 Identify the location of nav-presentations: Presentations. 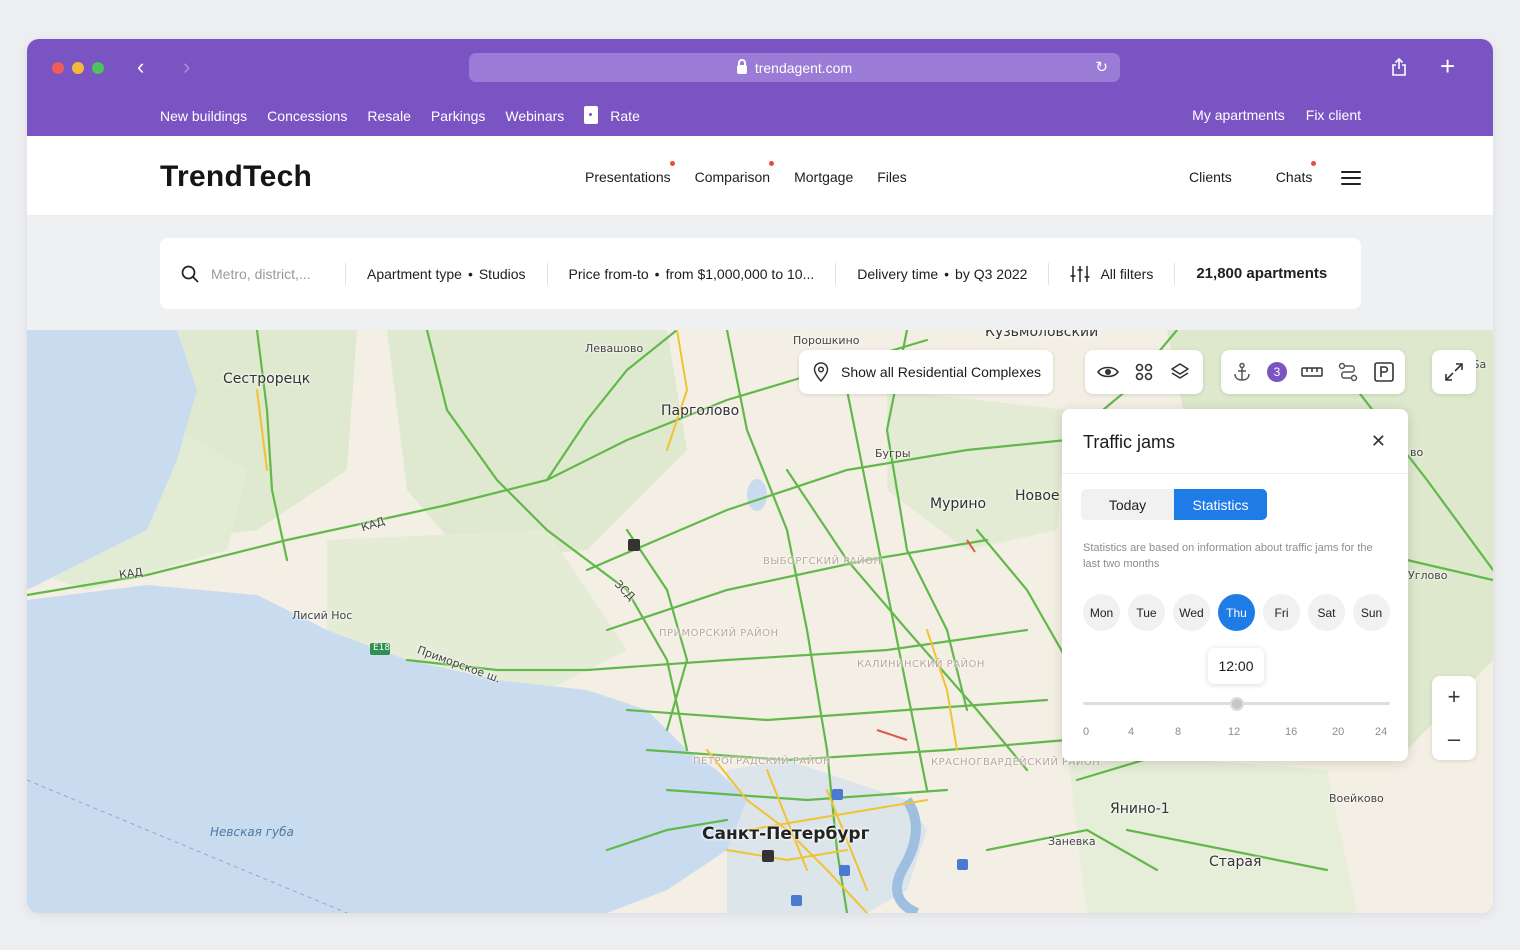
(630, 173).